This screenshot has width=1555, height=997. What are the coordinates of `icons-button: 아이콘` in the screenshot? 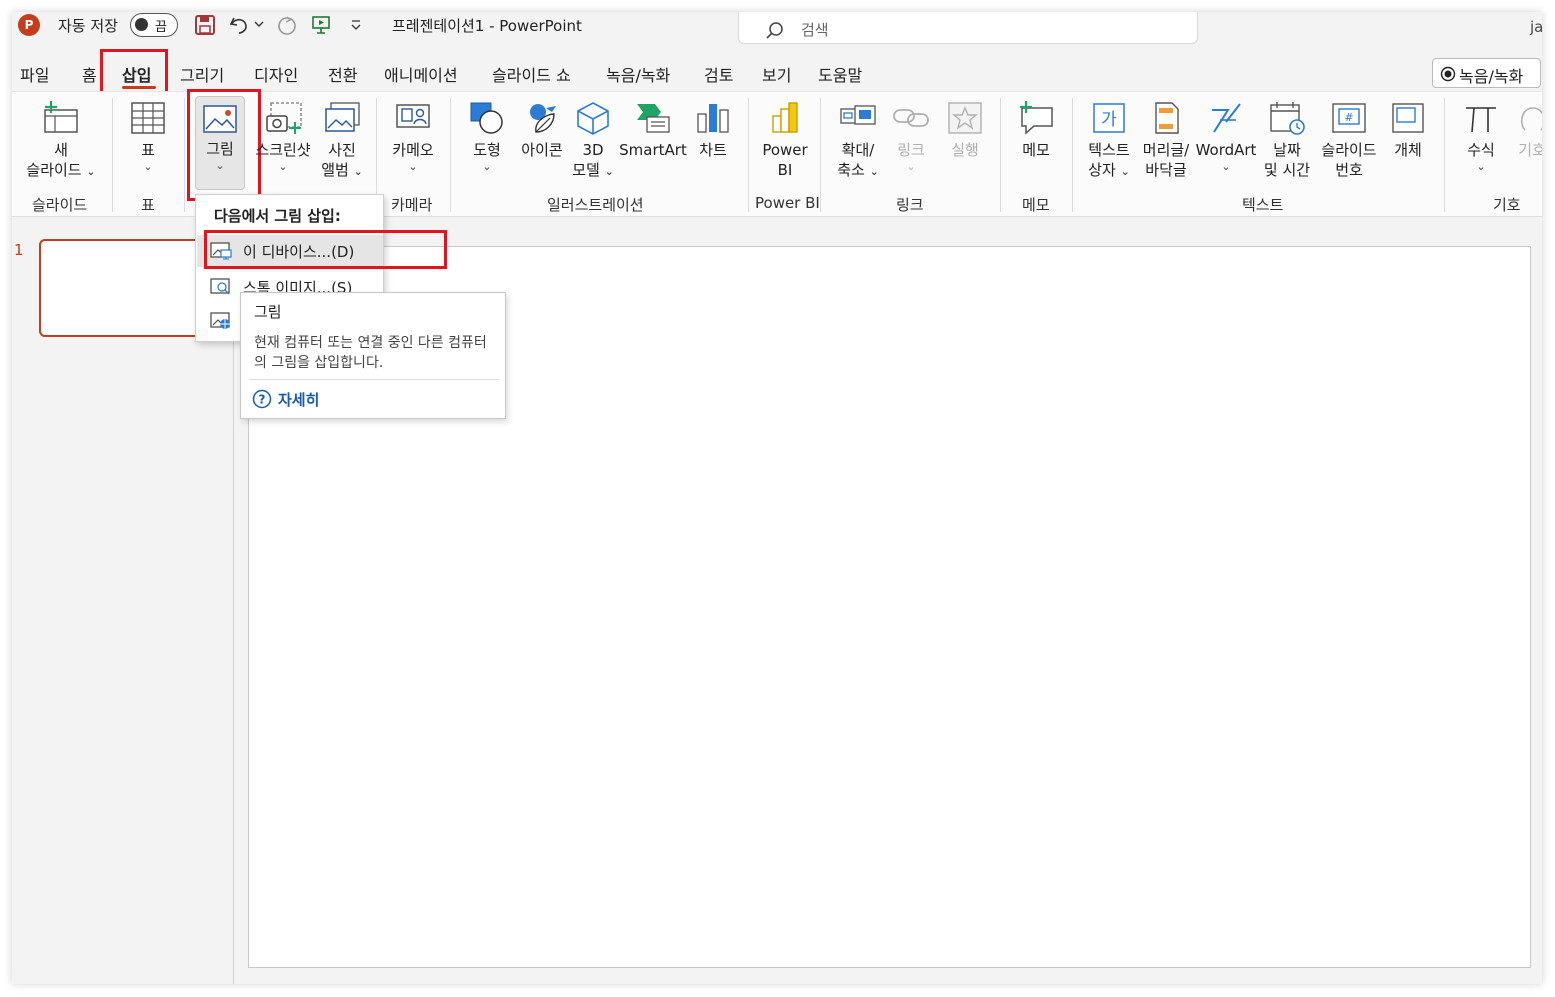 It's located at (542, 130).